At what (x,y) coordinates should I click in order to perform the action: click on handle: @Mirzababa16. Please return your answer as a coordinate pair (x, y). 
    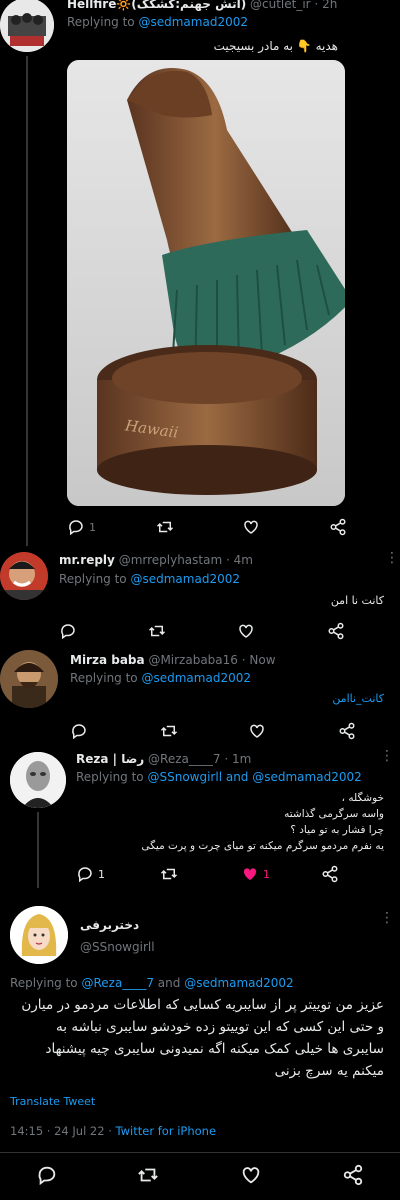
    Looking at the image, I should click on (192, 660).